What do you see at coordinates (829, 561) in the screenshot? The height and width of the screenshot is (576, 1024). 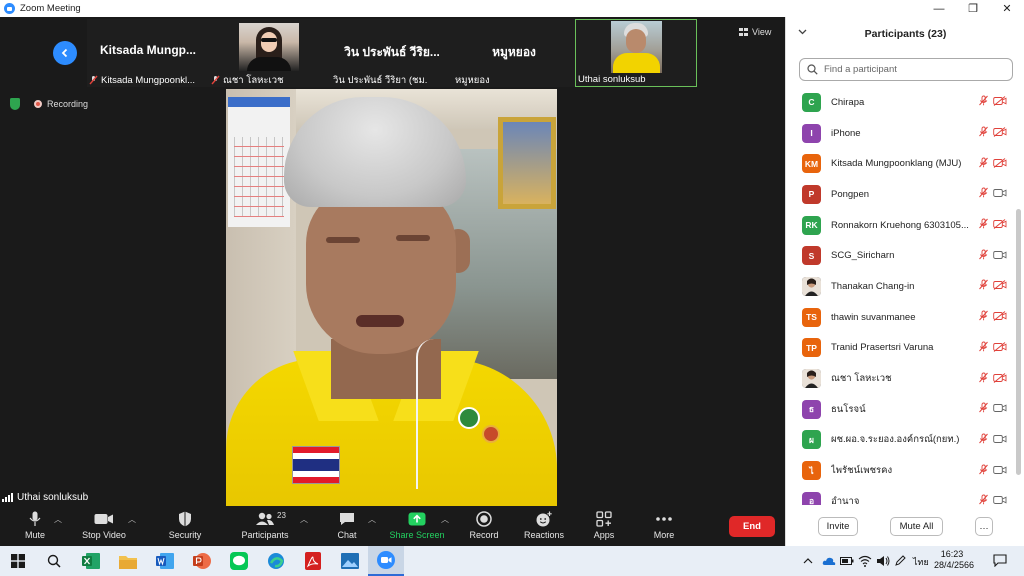 I see `onedrive-icon` at bounding box center [829, 561].